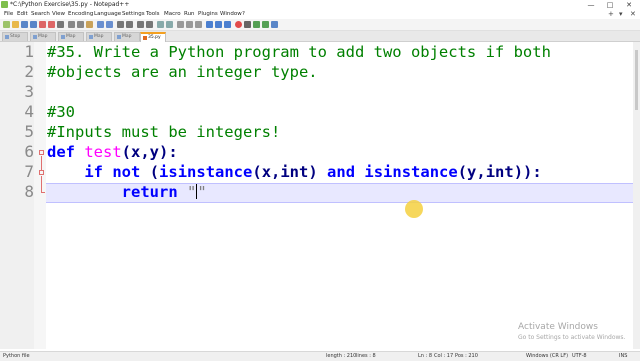 The height and width of the screenshot is (361, 640). What do you see at coordinates (80, 14) in the screenshot?
I see `menu-encoding: Encoding` at bounding box center [80, 14].